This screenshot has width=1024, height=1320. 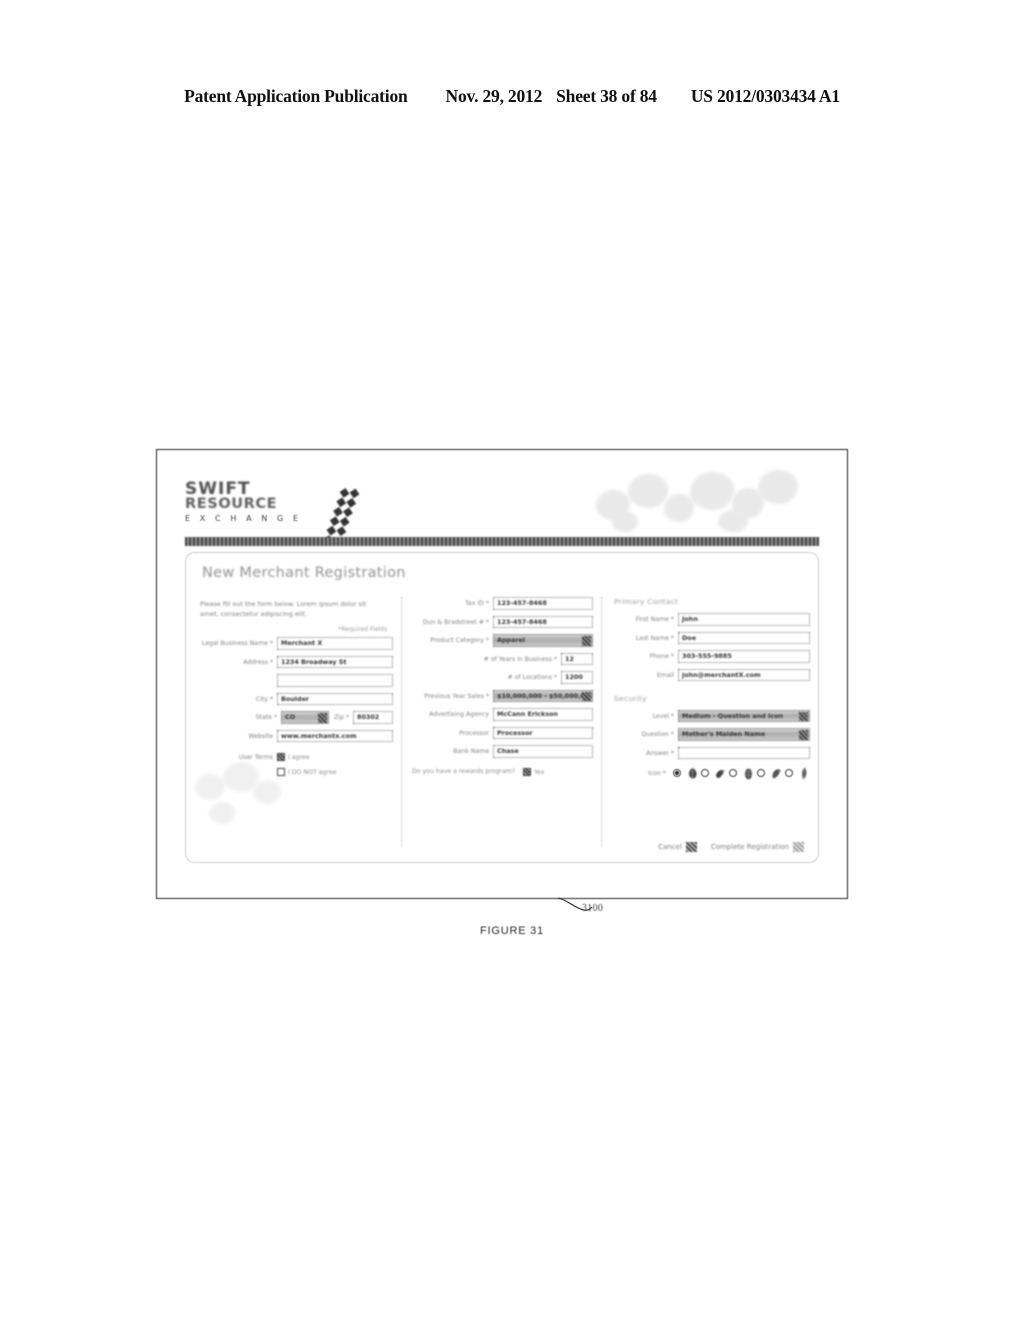 What do you see at coordinates (677, 773) in the screenshot?
I see `radio-leaf-icon` at bounding box center [677, 773].